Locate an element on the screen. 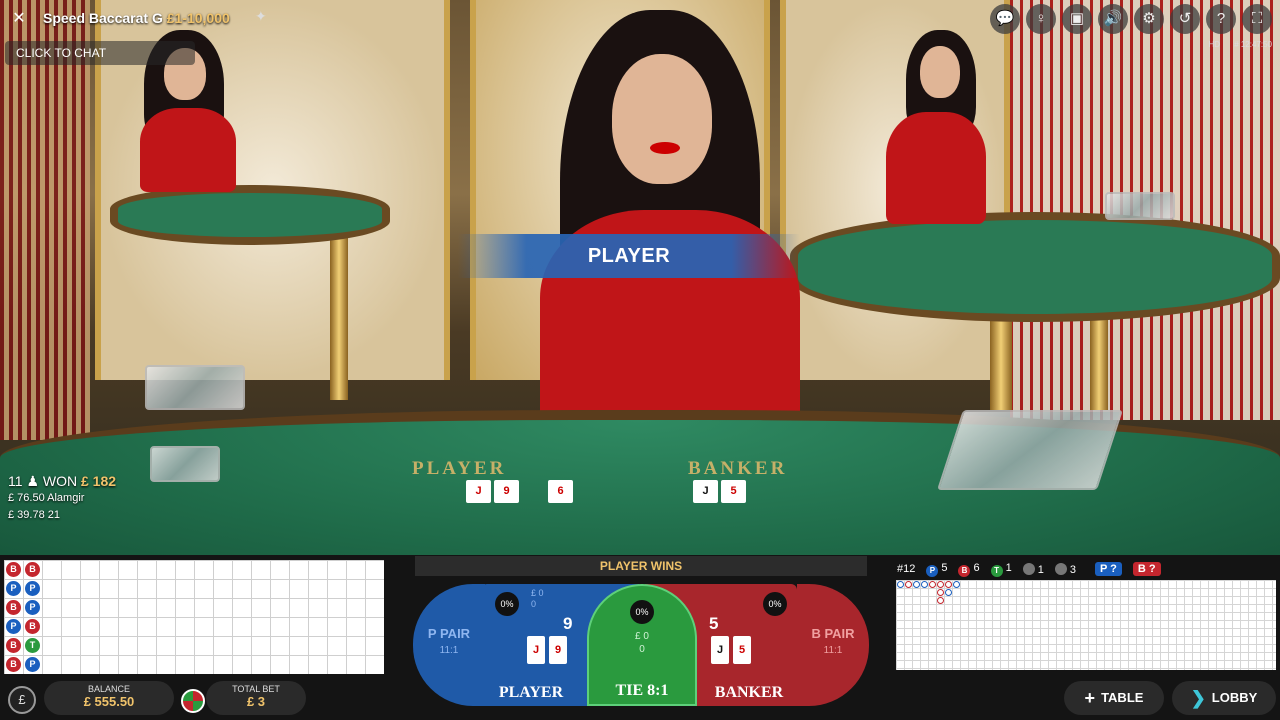 The height and width of the screenshot is (720, 1280). lobby-button: ❯ LOBBY is located at coordinates (1224, 698).